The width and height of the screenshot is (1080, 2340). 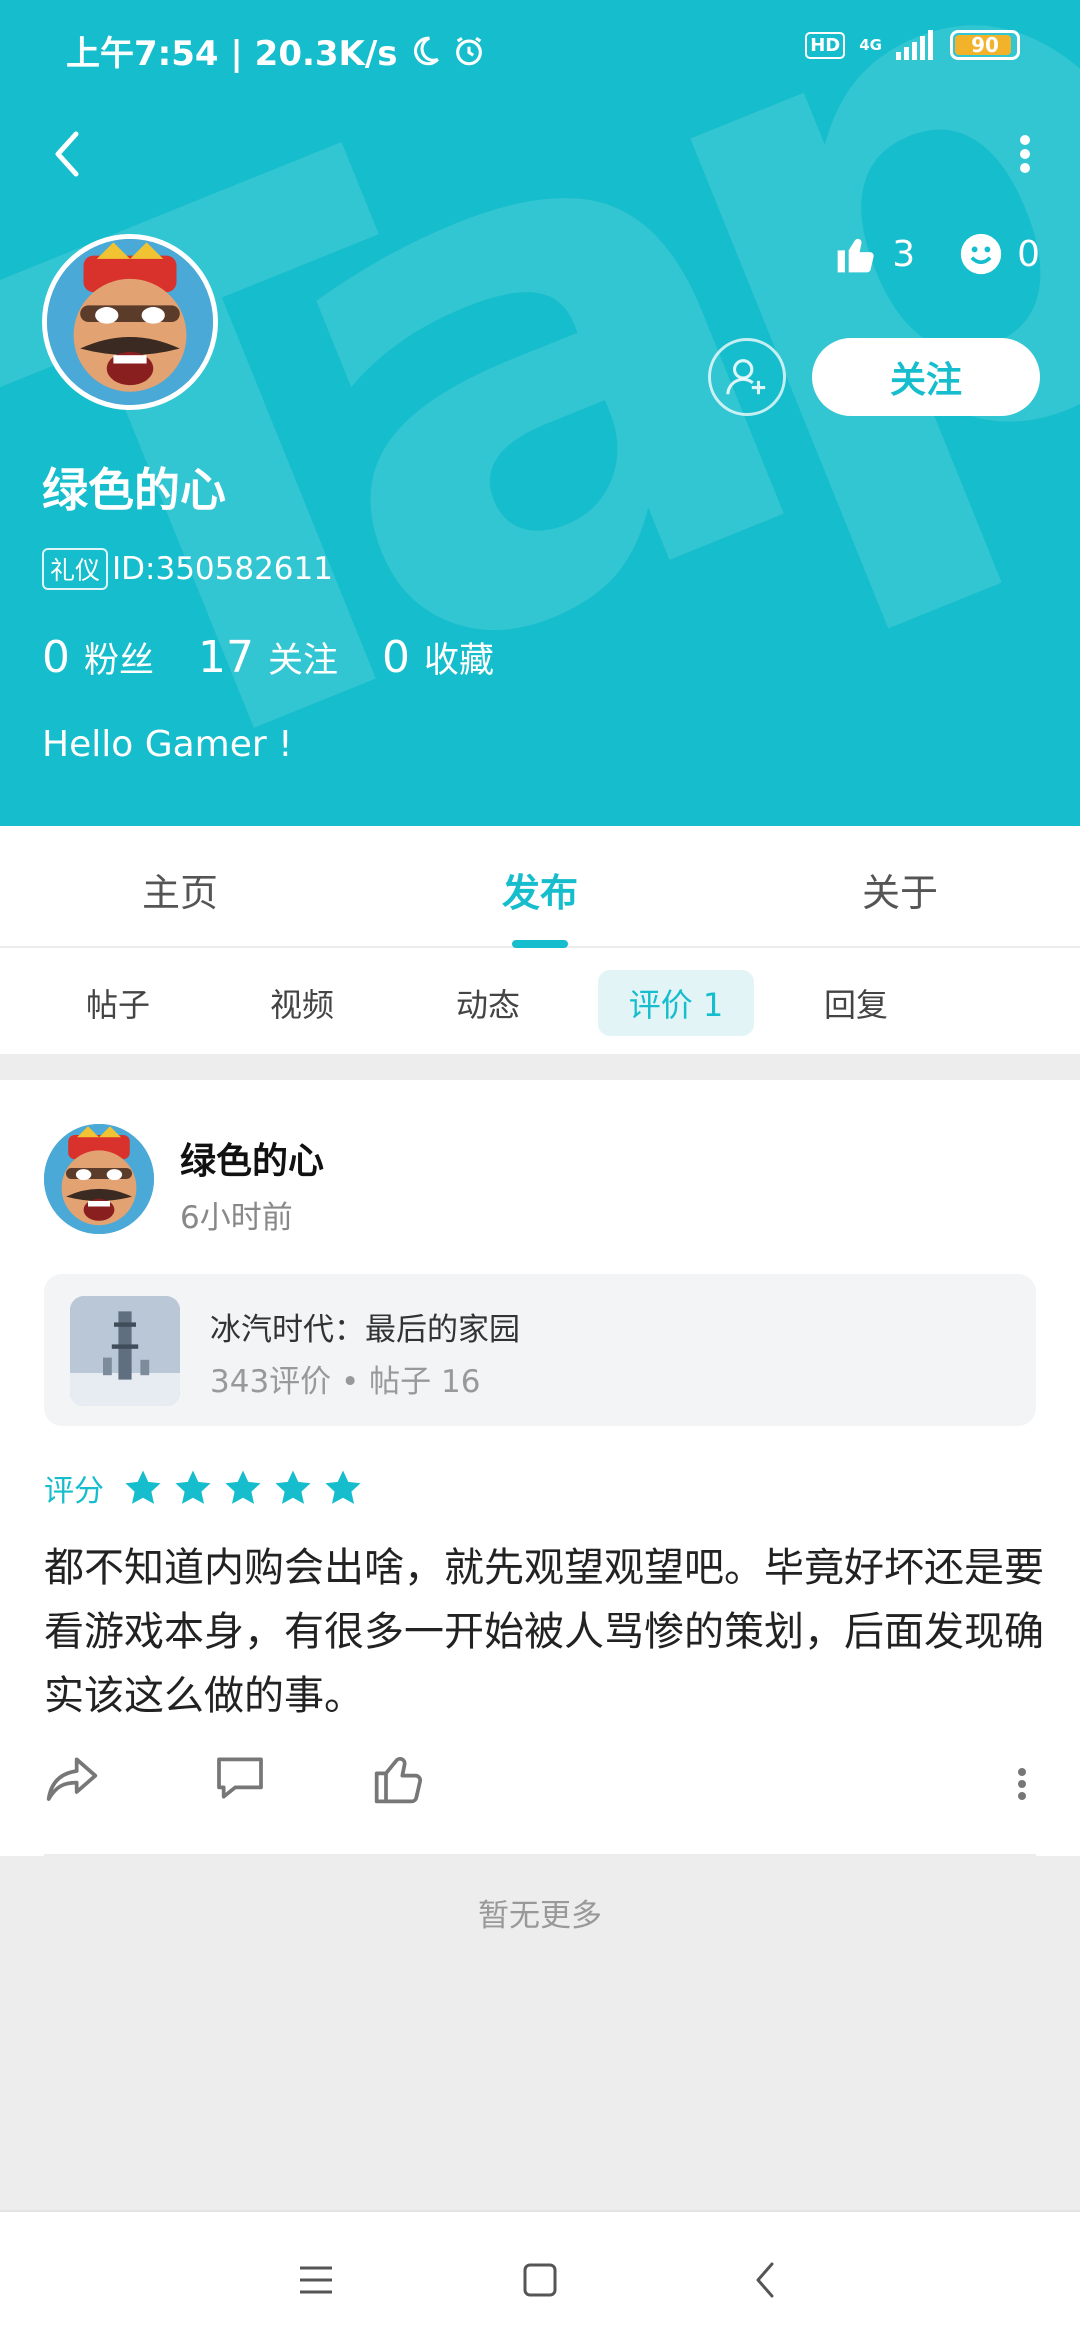 What do you see at coordinates (222, 569) in the screenshot?
I see `user-id: ID:350582611` at bounding box center [222, 569].